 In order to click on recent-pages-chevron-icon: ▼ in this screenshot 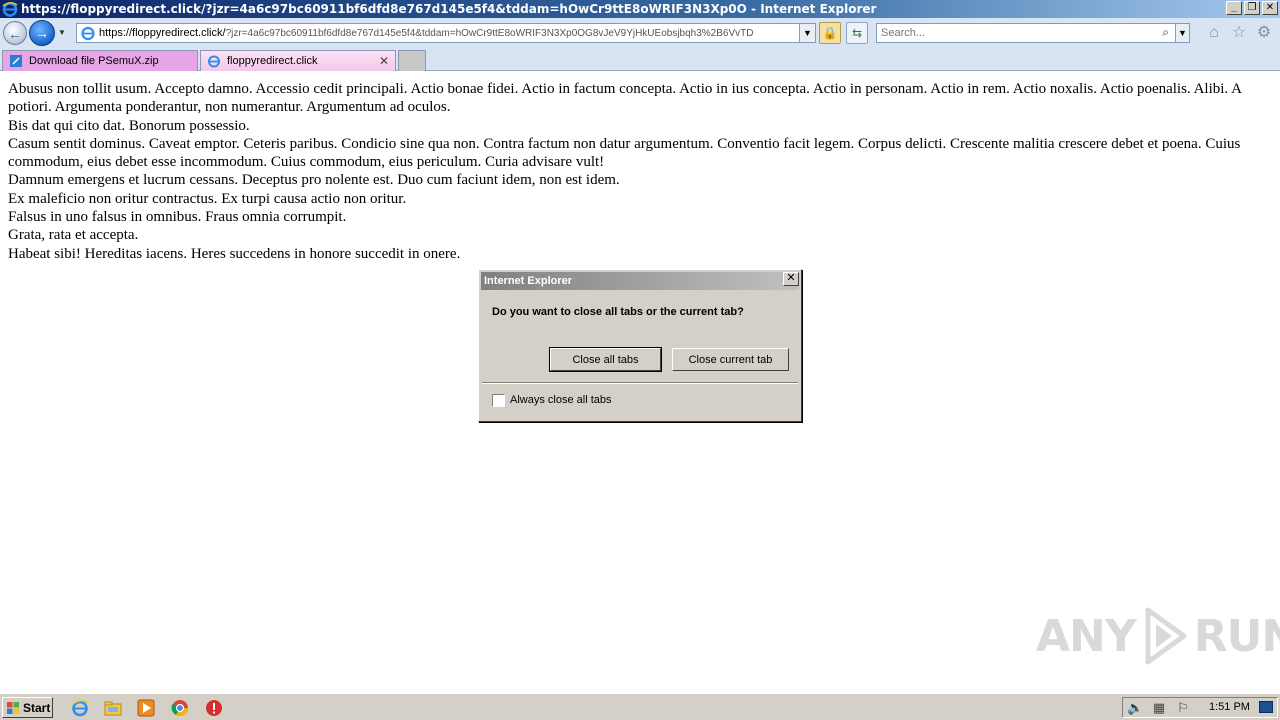, I will do `click(63, 33)`.